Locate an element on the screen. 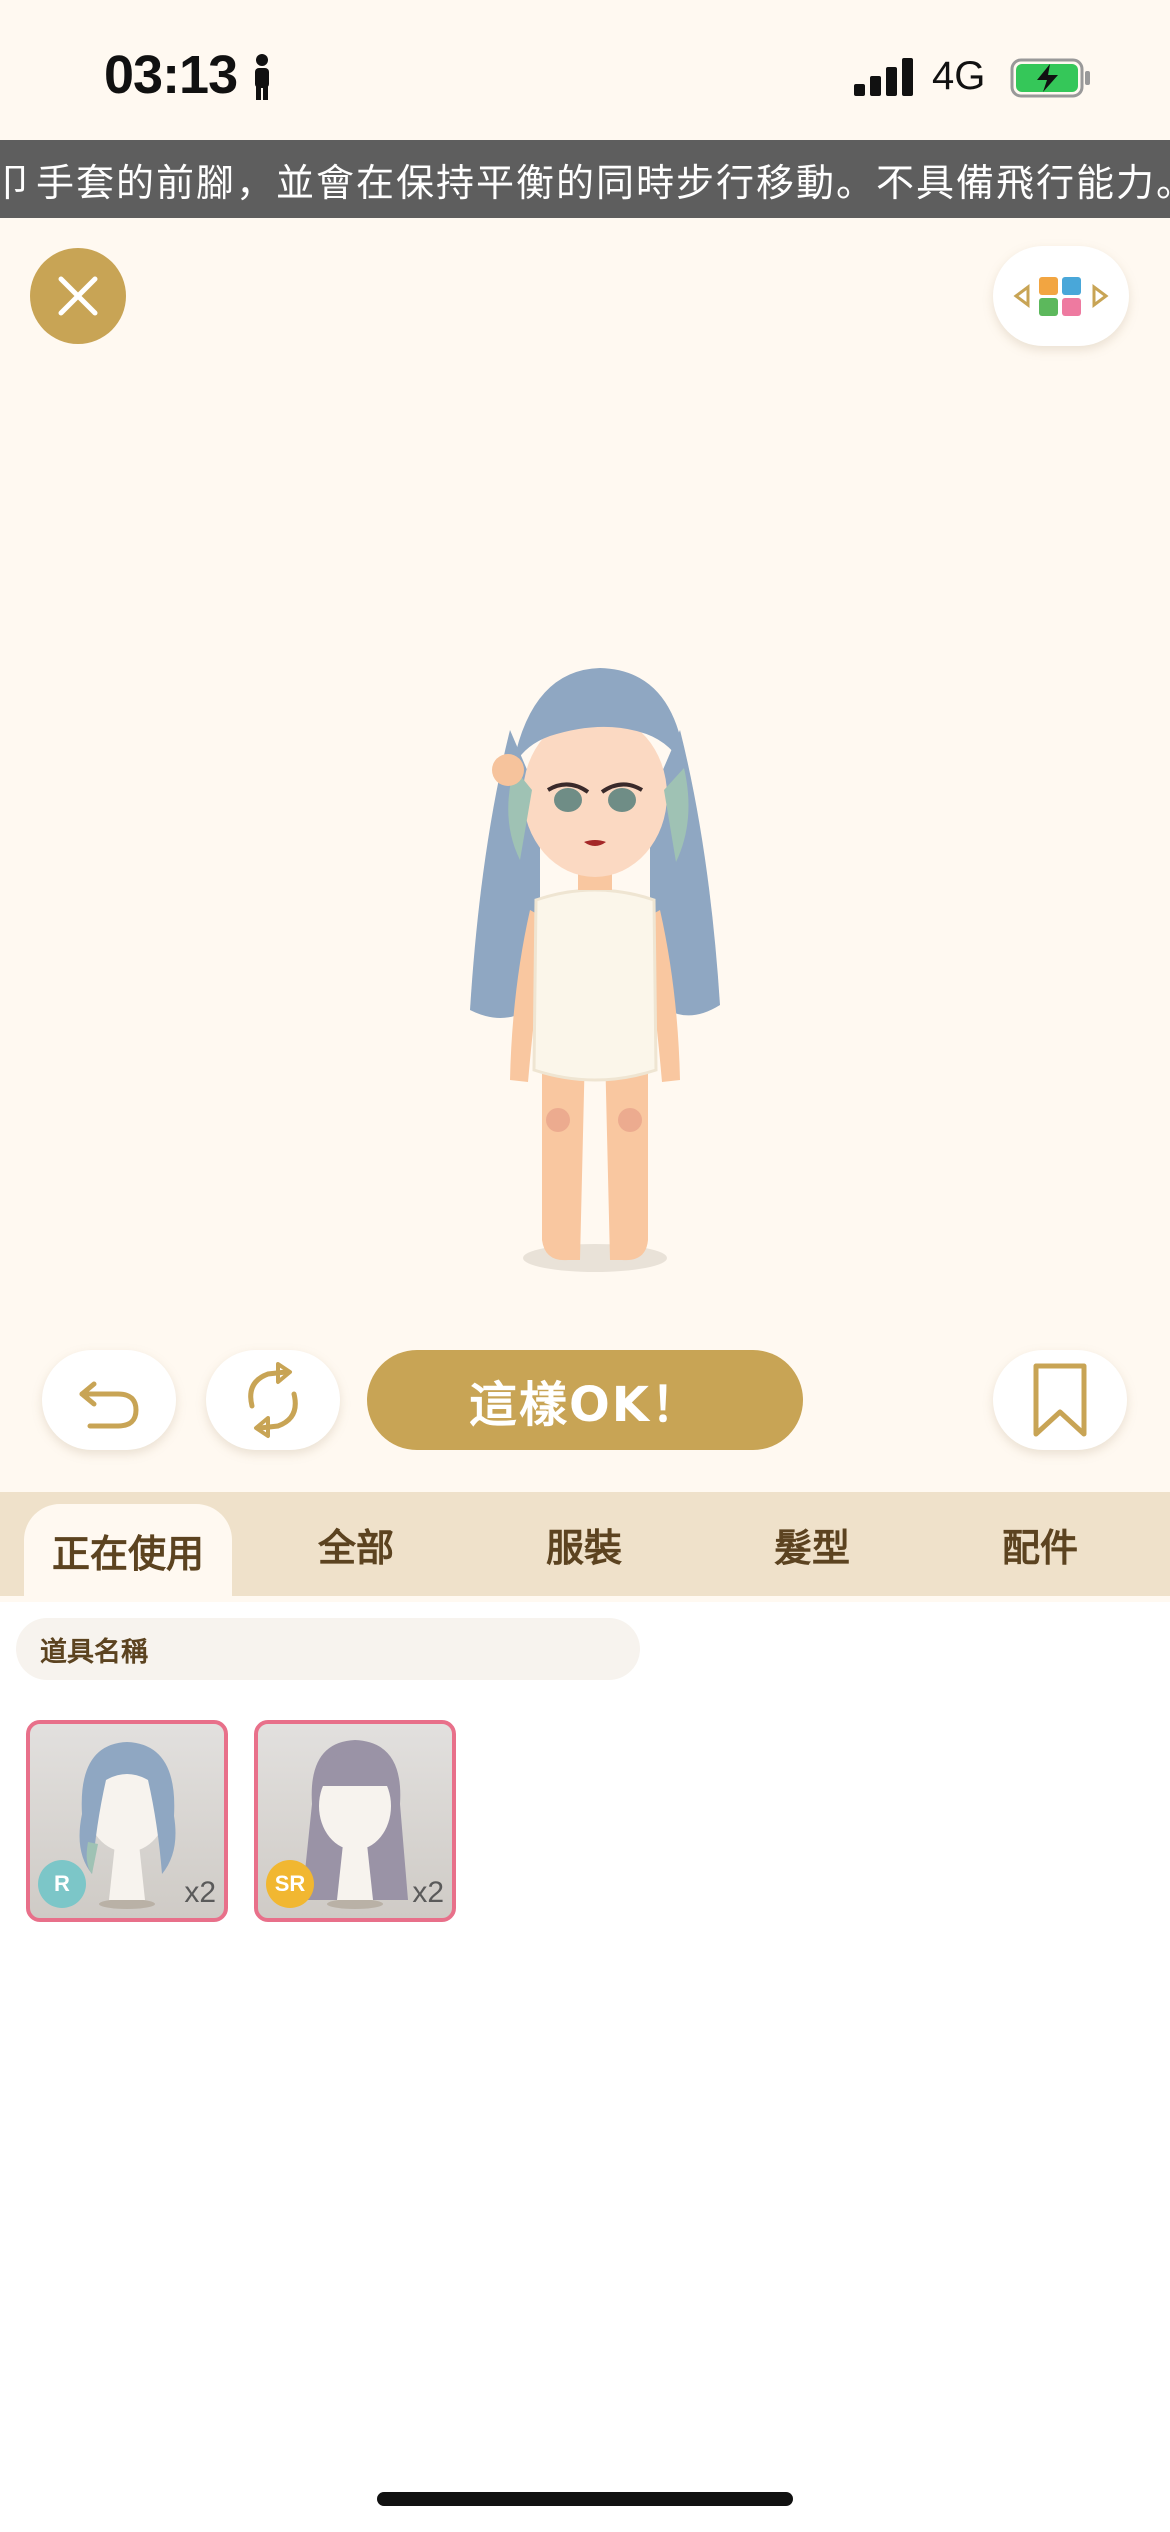 Image resolution: width=1170 pixels, height=2532 pixels. undo-button is located at coordinates (109, 1400).